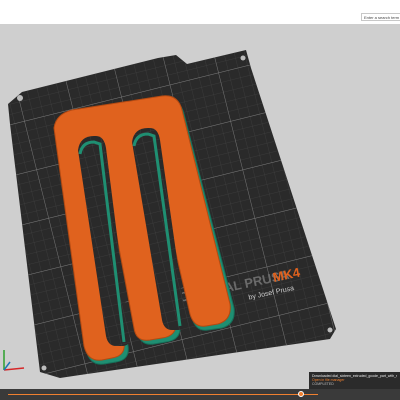 The height and width of the screenshot is (400, 400). Describe the element at coordinates (14, 360) in the screenshot. I see `axis-gizmo` at that location.